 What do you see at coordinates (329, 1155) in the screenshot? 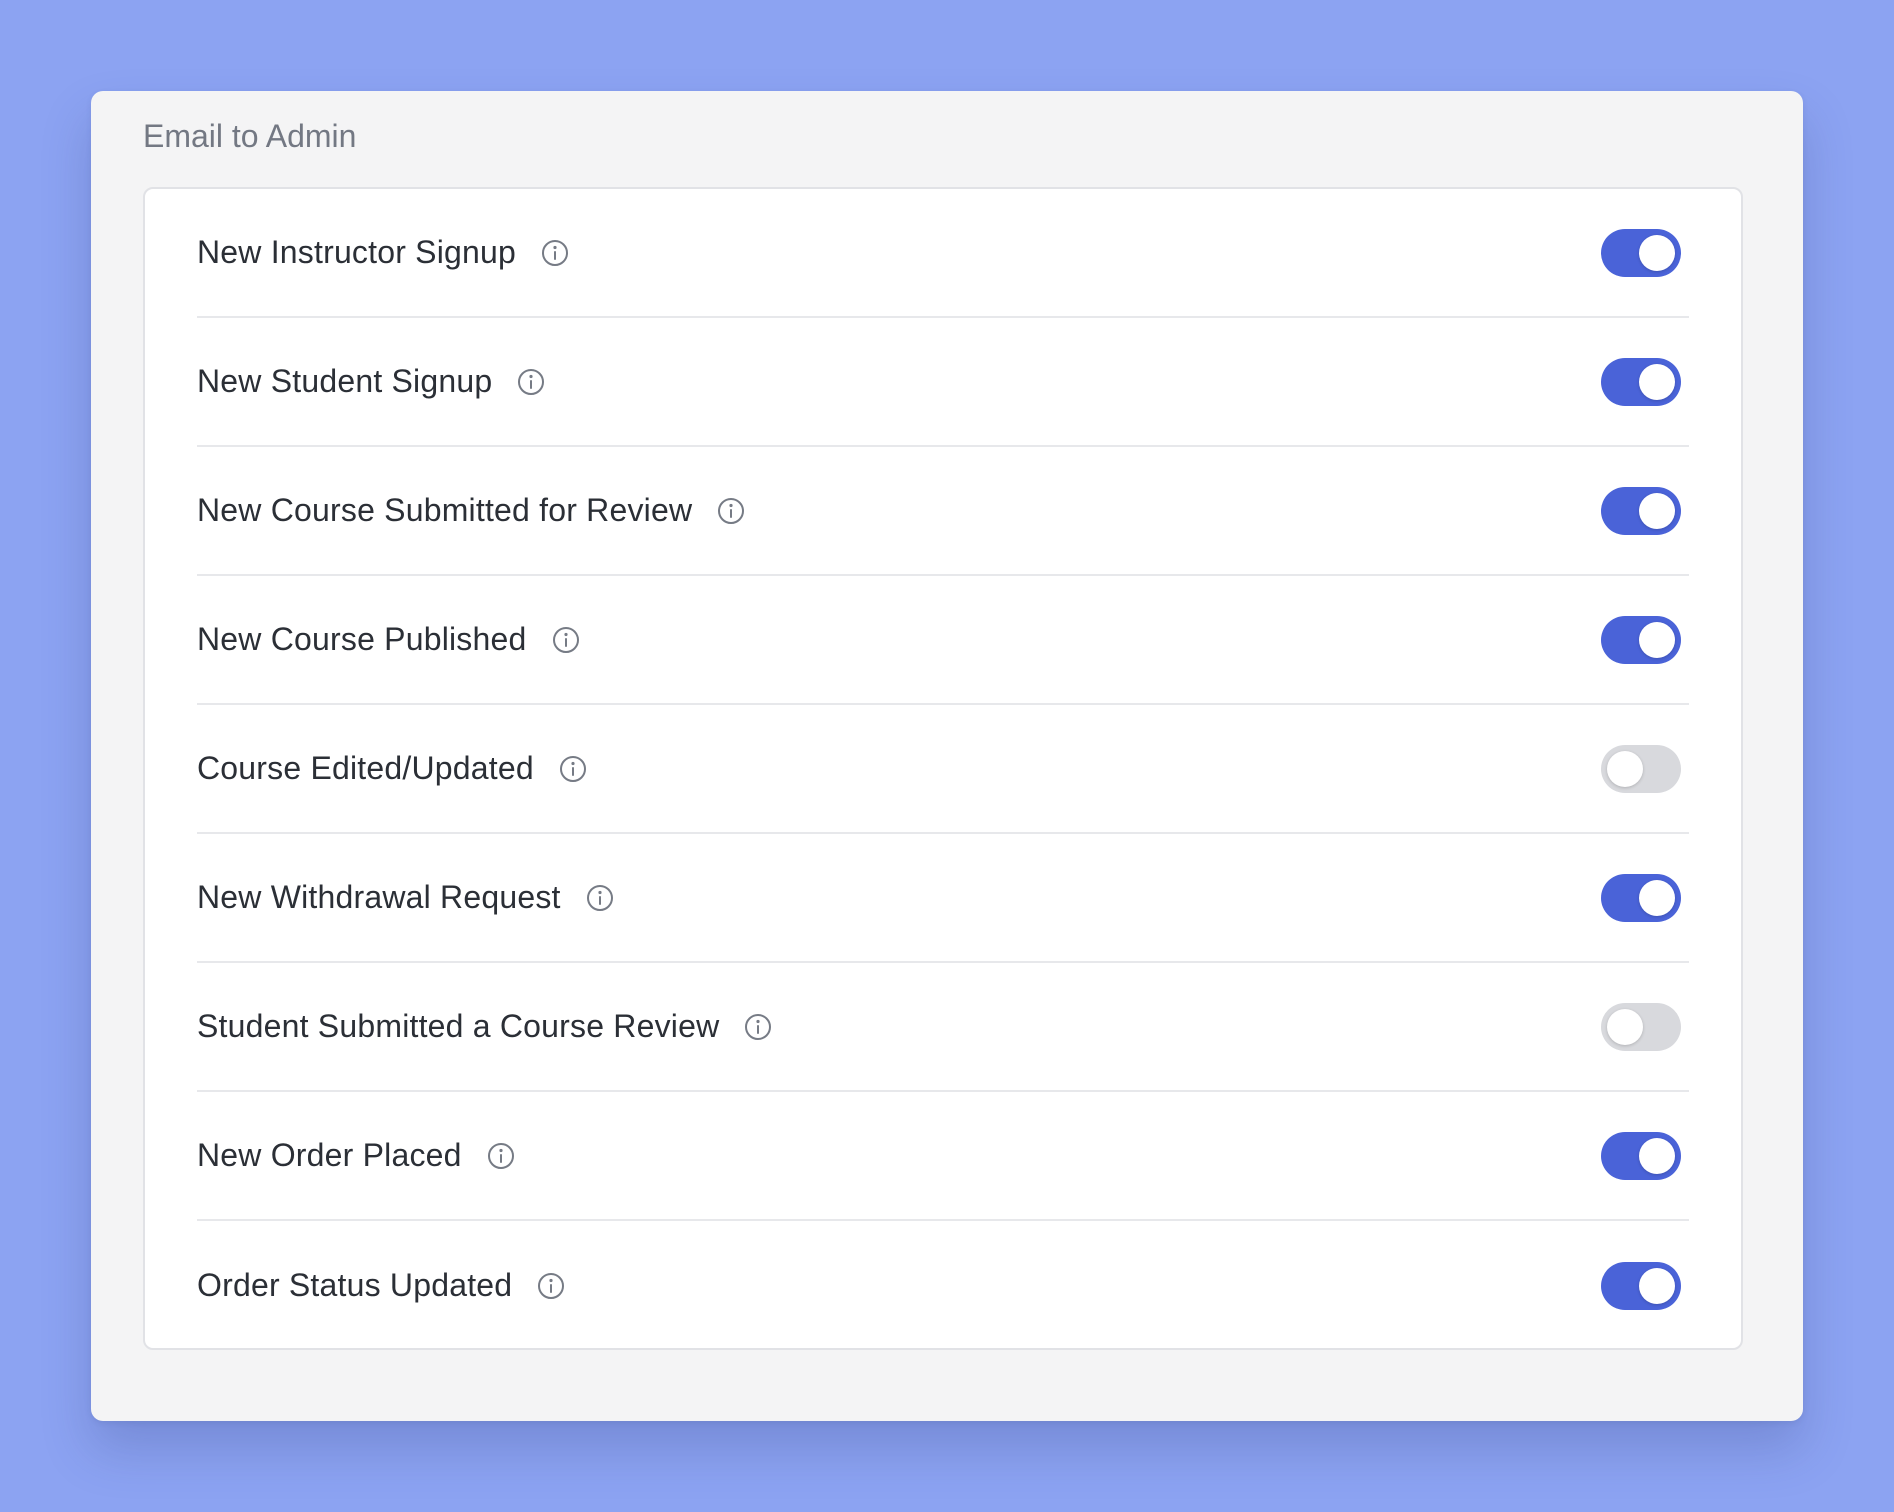
I see `setting-label: New Order Placed` at bounding box center [329, 1155].